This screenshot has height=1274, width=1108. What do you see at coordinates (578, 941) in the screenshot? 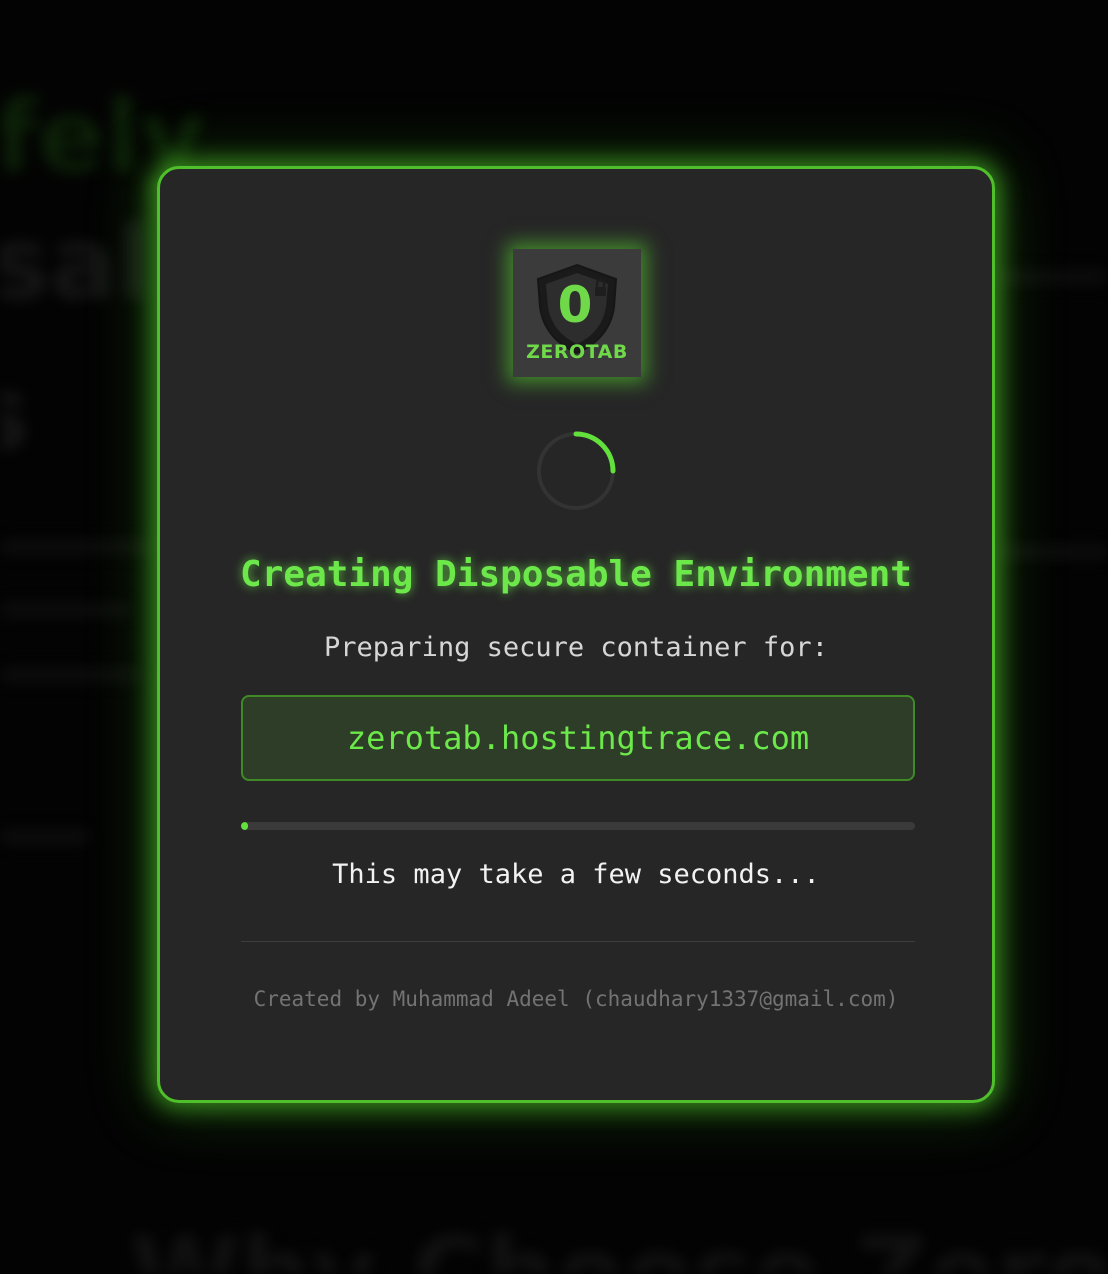
I see `divider` at bounding box center [578, 941].